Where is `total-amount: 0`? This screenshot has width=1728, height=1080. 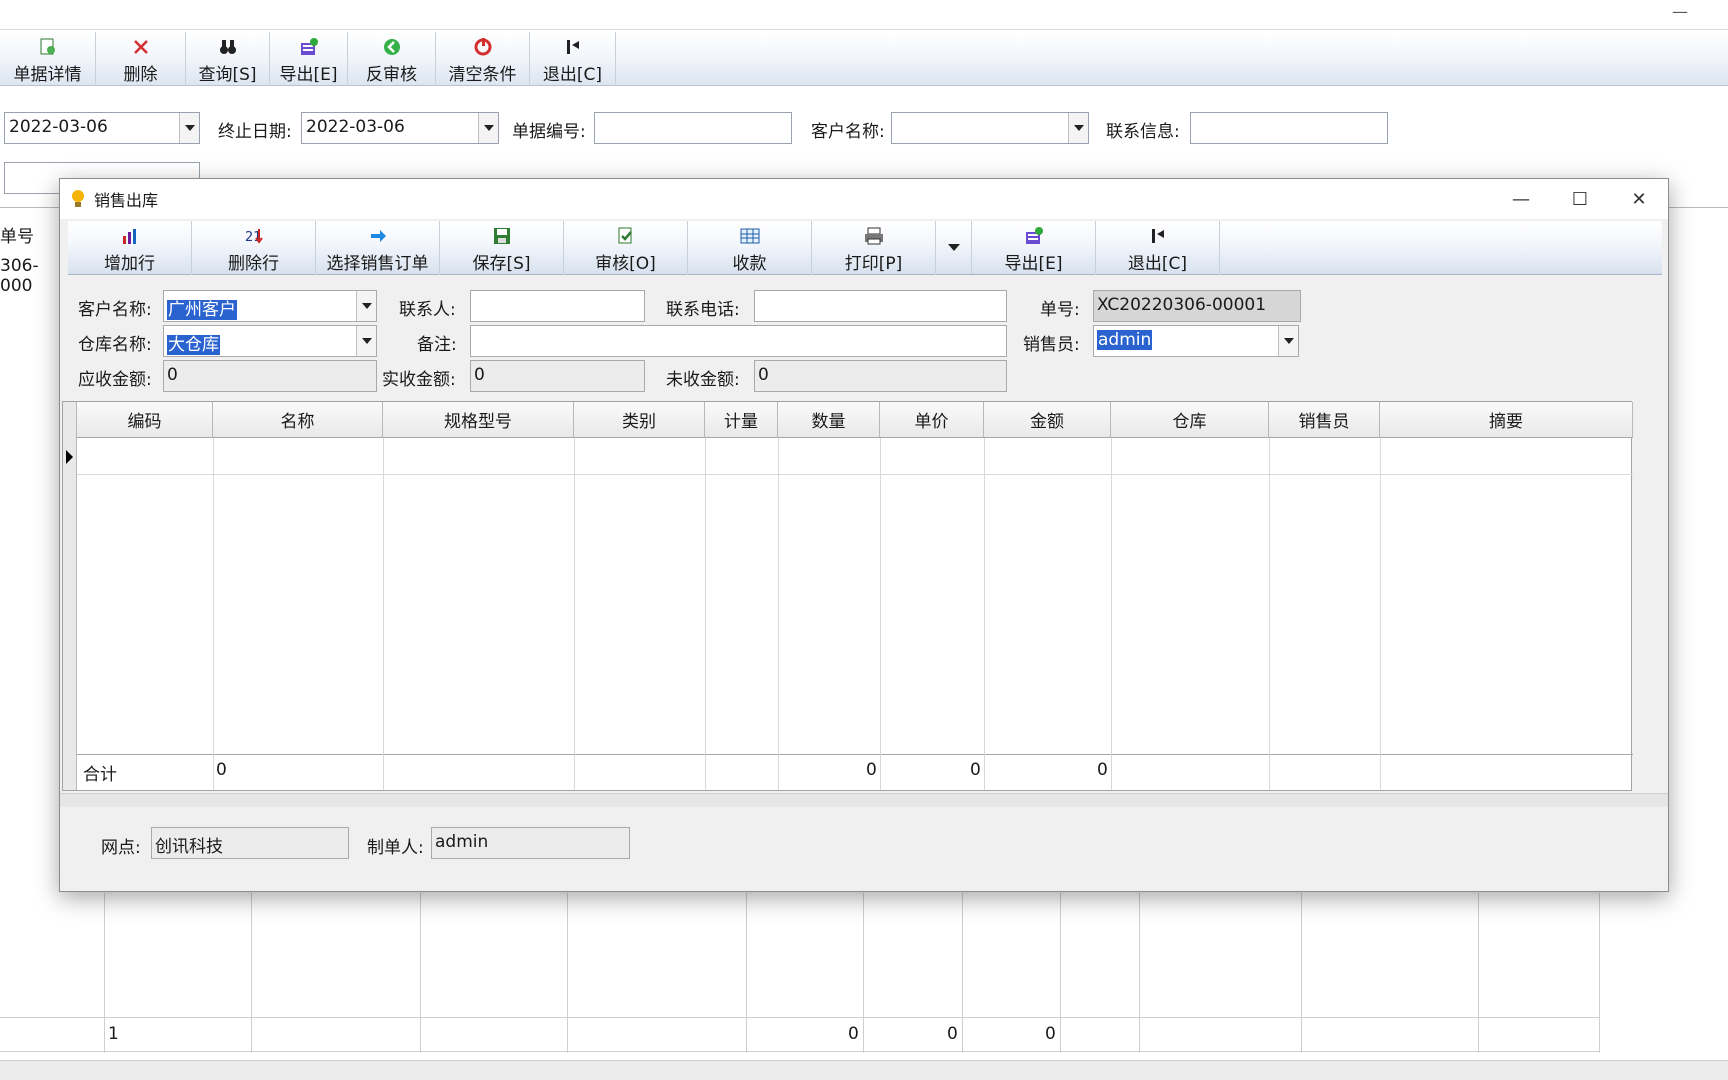
total-amount: 0 is located at coordinates (1102, 770).